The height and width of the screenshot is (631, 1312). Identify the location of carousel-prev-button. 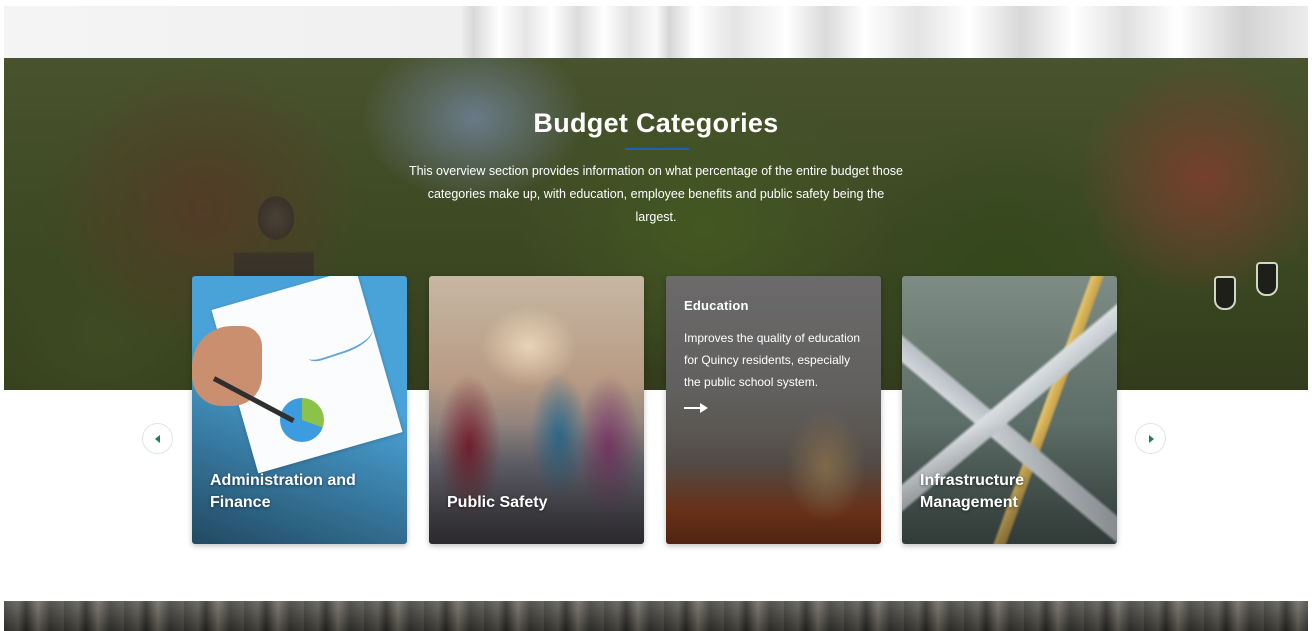
(157, 438).